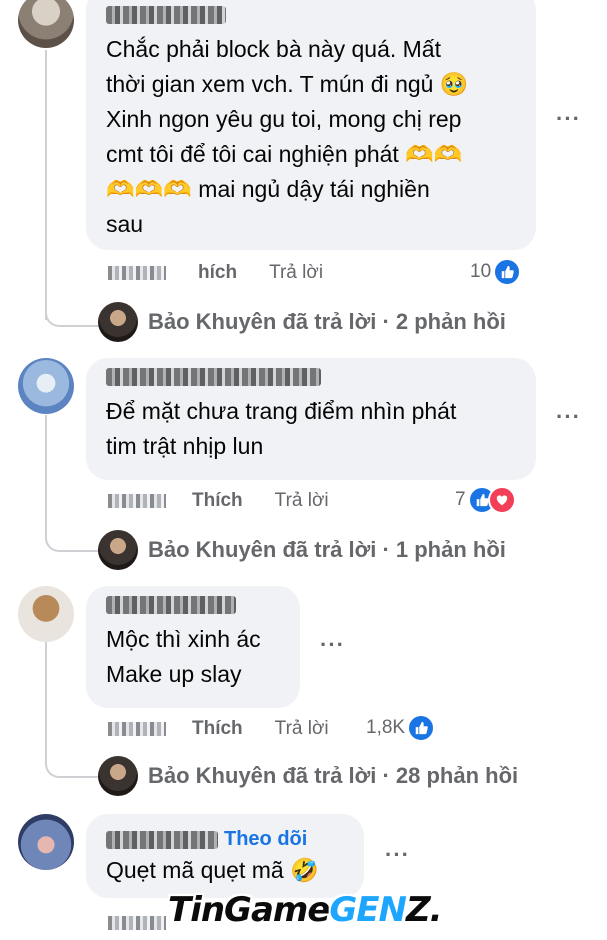  What do you see at coordinates (327, 321) in the screenshot?
I see `replies-summary: Bảo Khuyên đã trả lời · 2 phản hồi` at bounding box center [327, 321].